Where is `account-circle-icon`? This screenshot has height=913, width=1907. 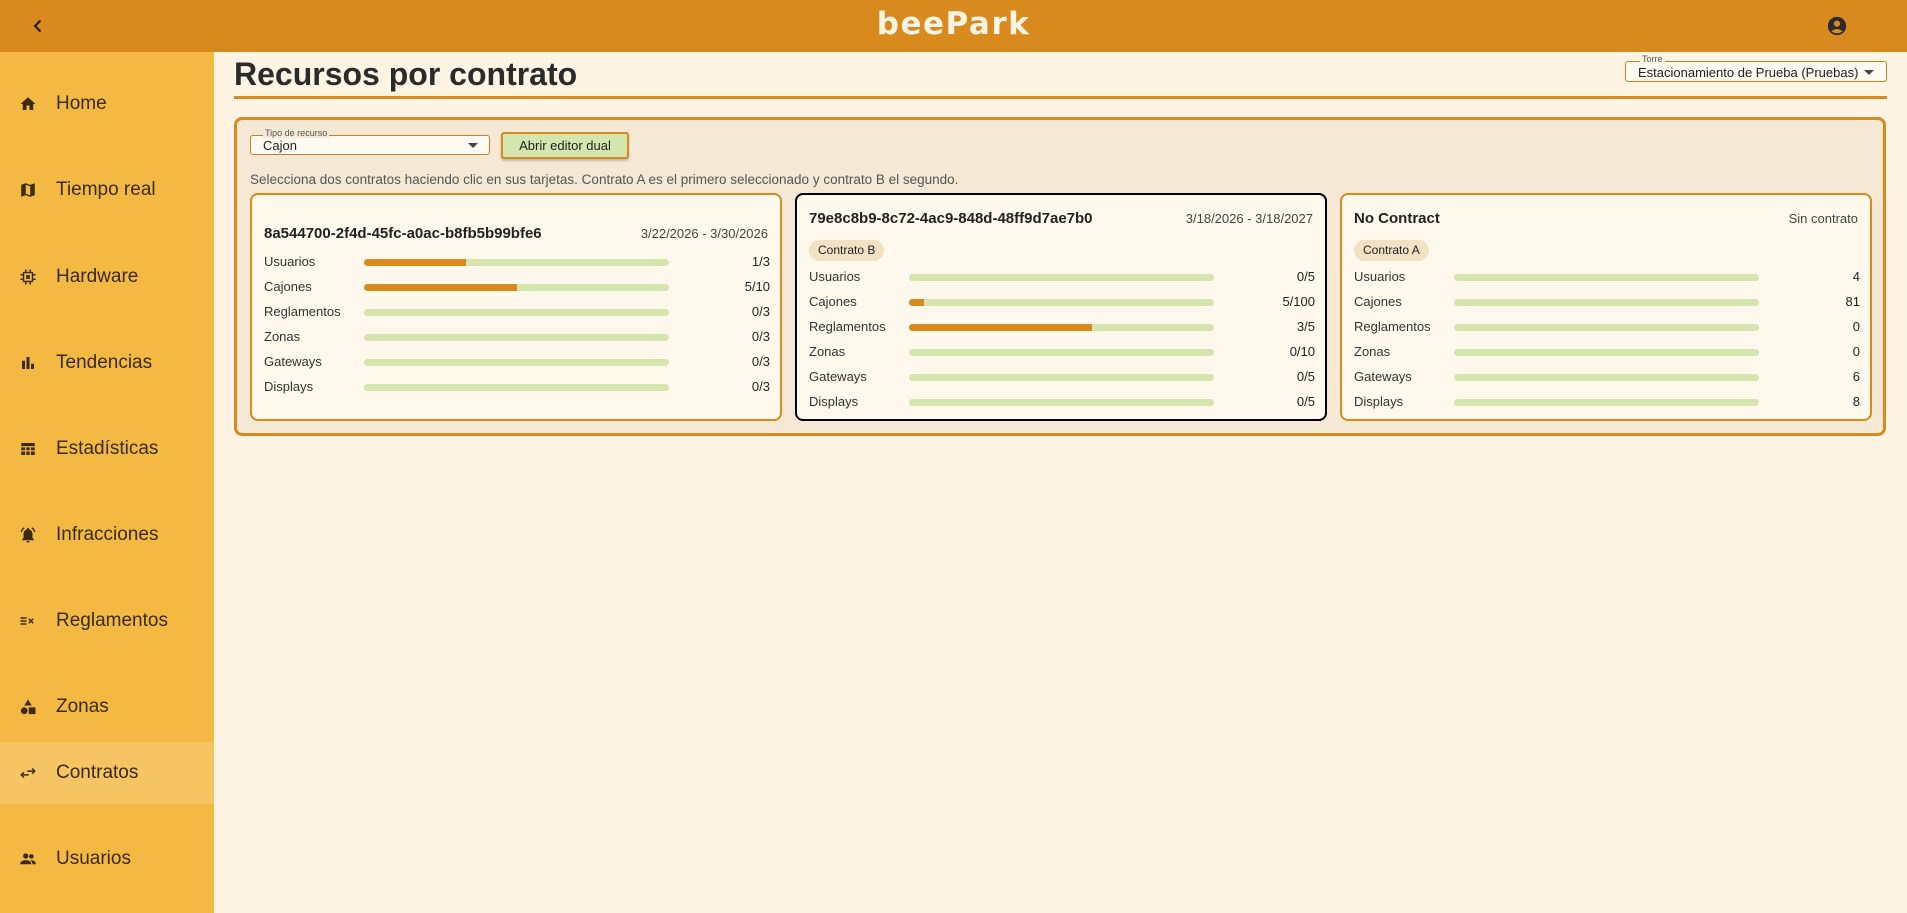 account-circle-icon is located at coordinates (1837, 26).